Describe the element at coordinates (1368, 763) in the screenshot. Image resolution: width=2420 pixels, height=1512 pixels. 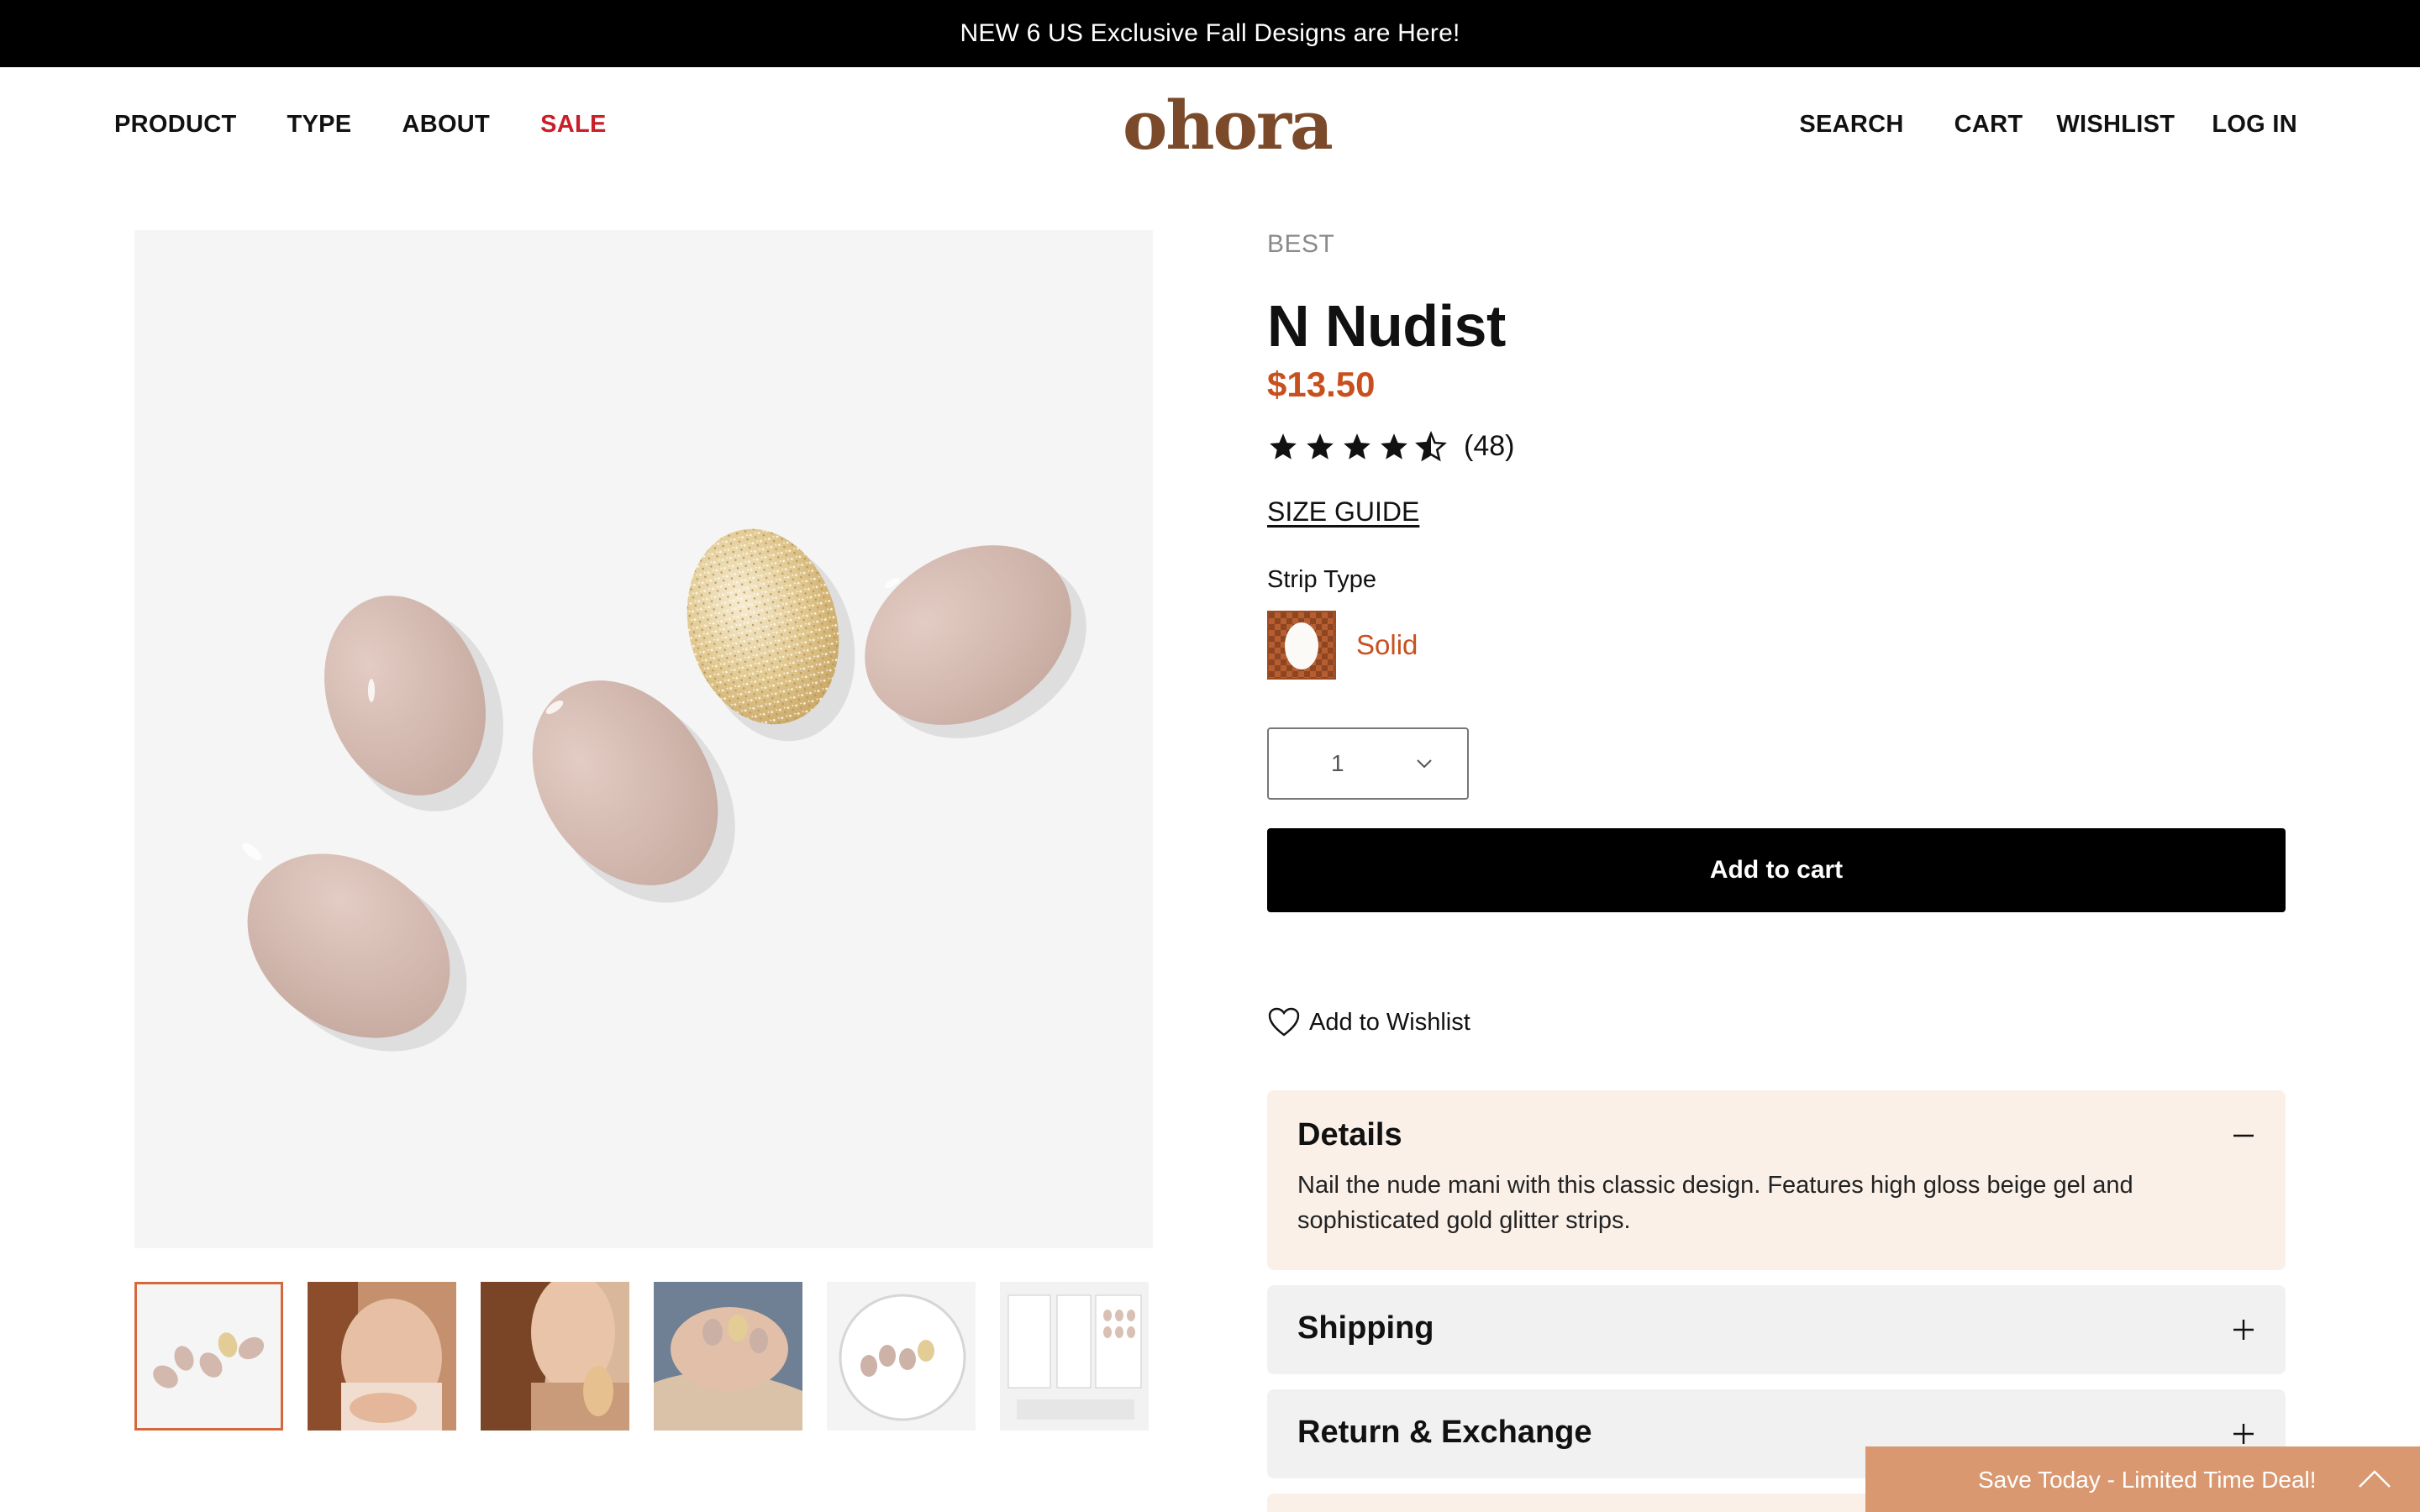
I see `quantity-select: 1` at that location.